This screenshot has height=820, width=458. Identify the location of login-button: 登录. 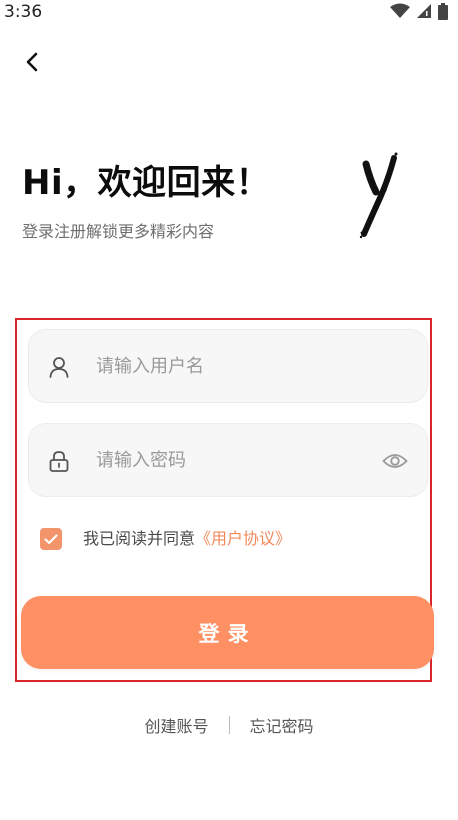
(227, 632).